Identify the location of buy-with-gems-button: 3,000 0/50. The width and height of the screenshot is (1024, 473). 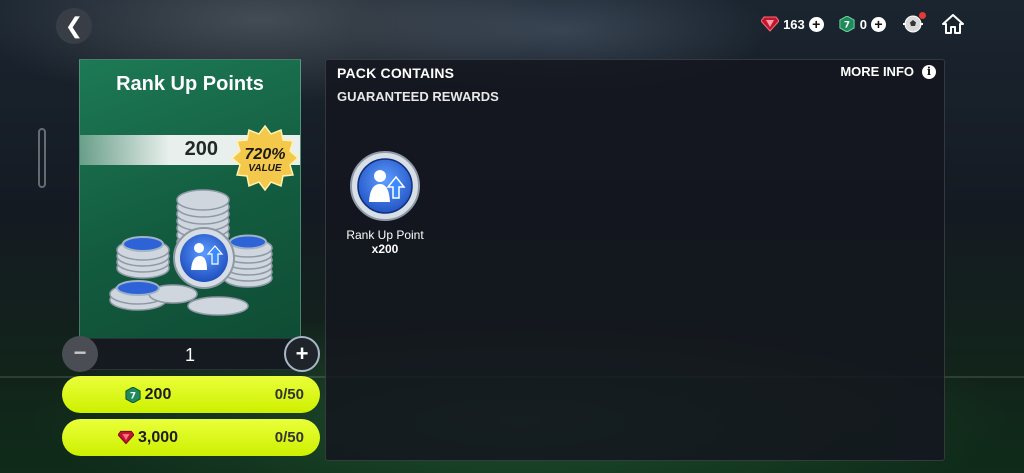
(191, 437).